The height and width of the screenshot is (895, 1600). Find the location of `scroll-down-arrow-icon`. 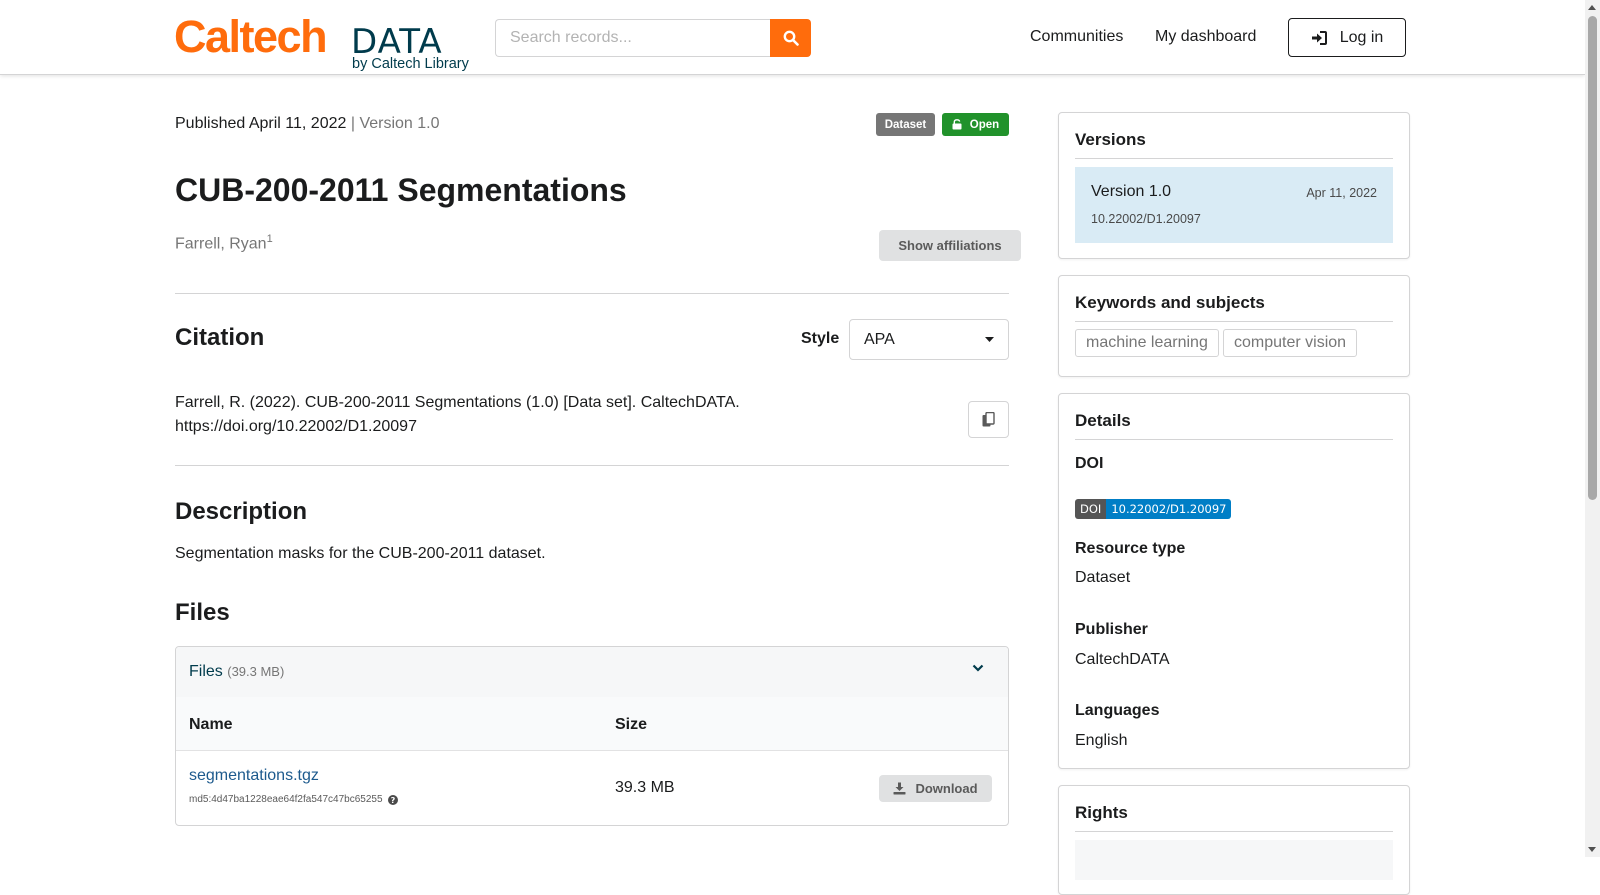

scroll-down-arrow-icon is located at coordinates (1592, 849).